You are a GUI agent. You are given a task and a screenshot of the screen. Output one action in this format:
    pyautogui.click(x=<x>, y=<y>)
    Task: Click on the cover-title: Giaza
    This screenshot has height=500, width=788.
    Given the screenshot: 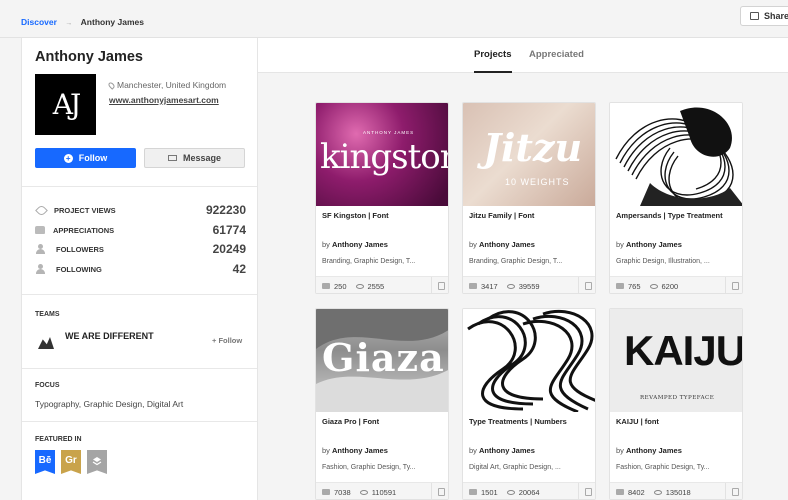 What is the action you would take?
    pyautogui.click(x=383, y=357)
    